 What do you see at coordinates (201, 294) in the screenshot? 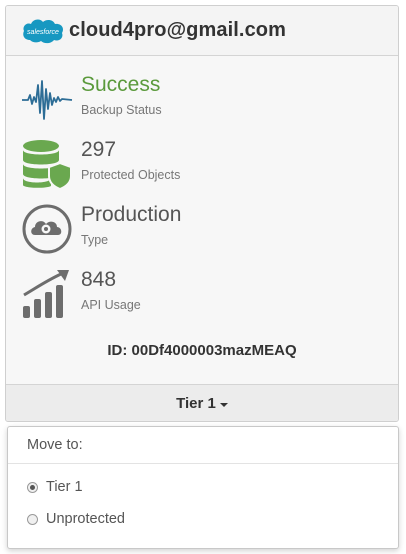
I see `api-usage-stat: 848 API Usage` at bounding box center [201, 294].